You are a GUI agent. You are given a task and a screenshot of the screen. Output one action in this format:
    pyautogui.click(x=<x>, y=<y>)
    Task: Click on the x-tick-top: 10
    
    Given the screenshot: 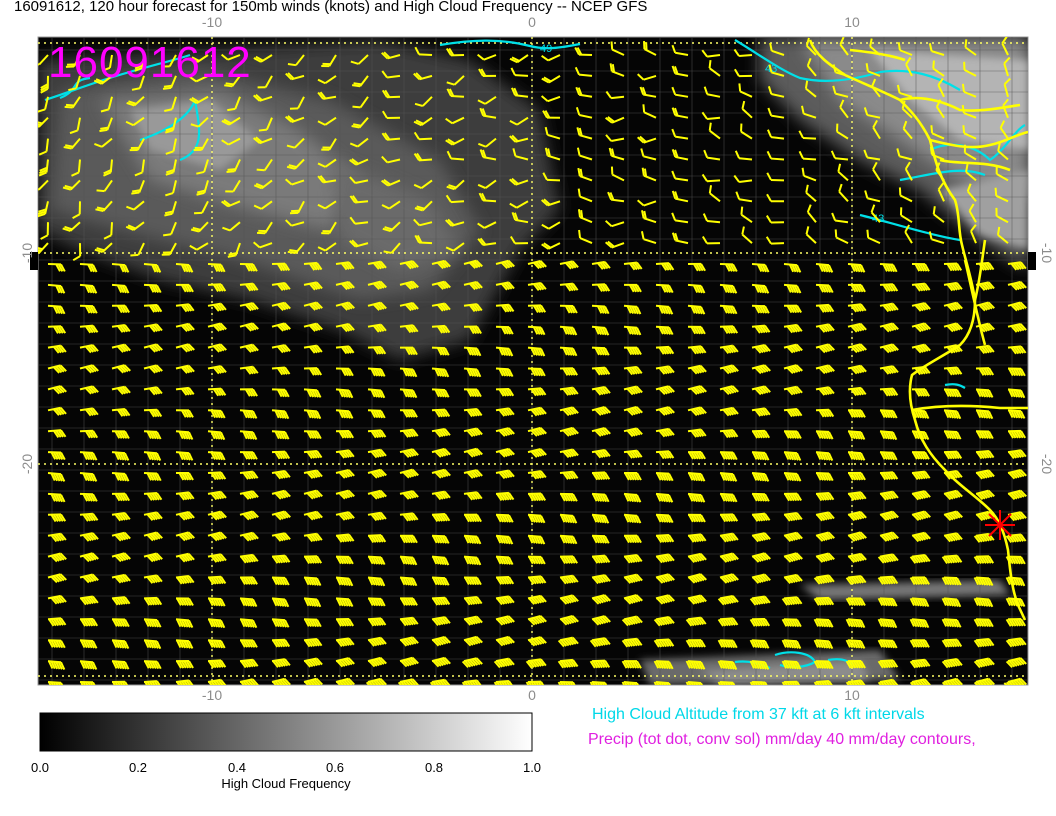 What is the action you would take?
    pyautogui.click(x=852, y=22)
    